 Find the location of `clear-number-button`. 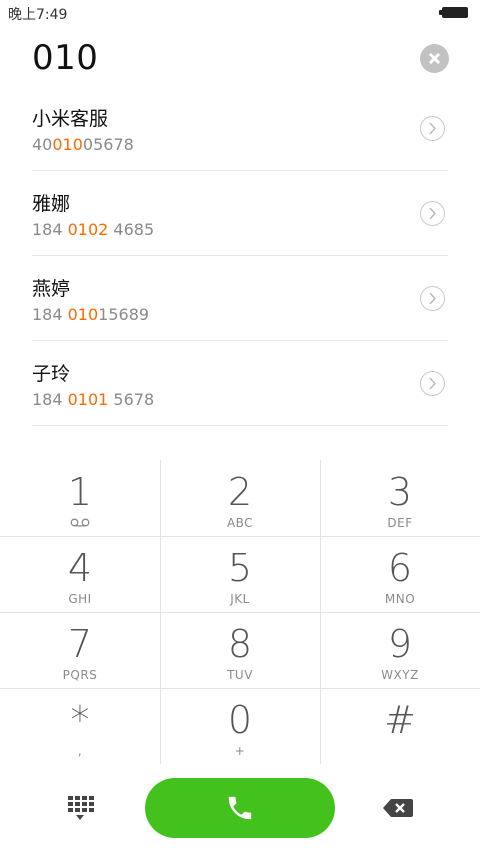

clear-number-button is located at coordinates (434, 58).